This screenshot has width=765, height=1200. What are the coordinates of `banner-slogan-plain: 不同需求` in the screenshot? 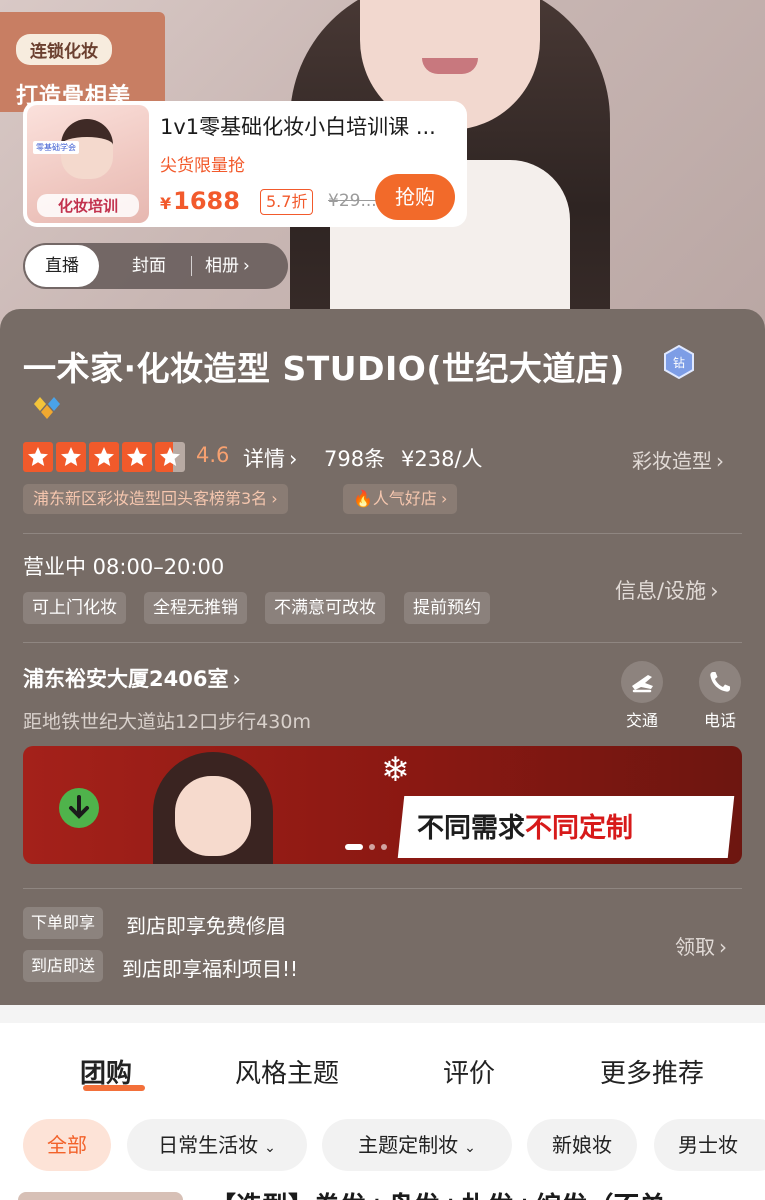 It's located at (471, 828).